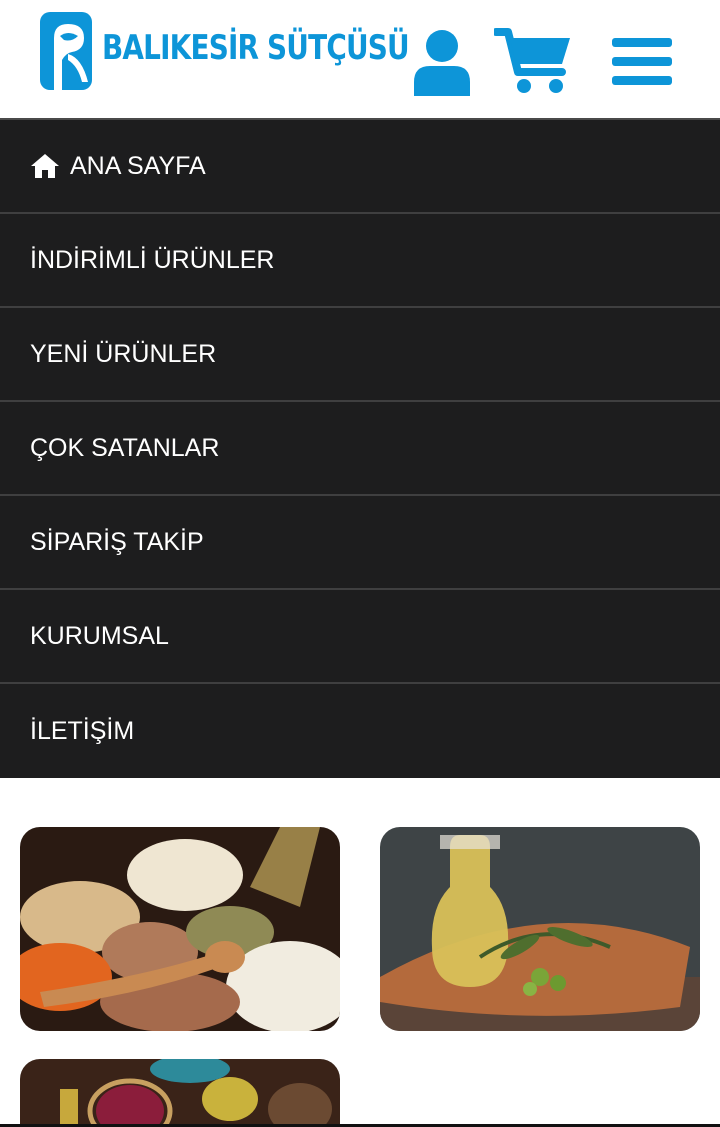 The width and height of the screenshot is (720, 1127). I want to click on nav-item-label: ÇOK SATANLAR, so click(125, 447).